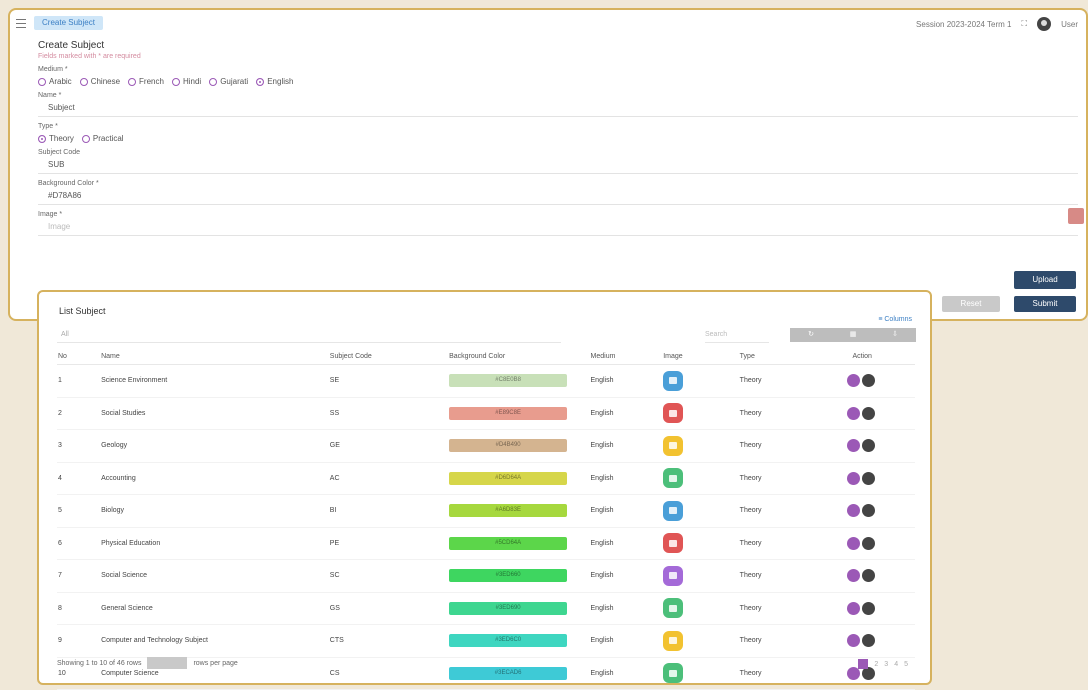 This screenshot has width=1088, height=690. What do you see at coordinates (971, 304) in the screenshot?
I see `reset-button: Reset` at bounding box center [971, 304].